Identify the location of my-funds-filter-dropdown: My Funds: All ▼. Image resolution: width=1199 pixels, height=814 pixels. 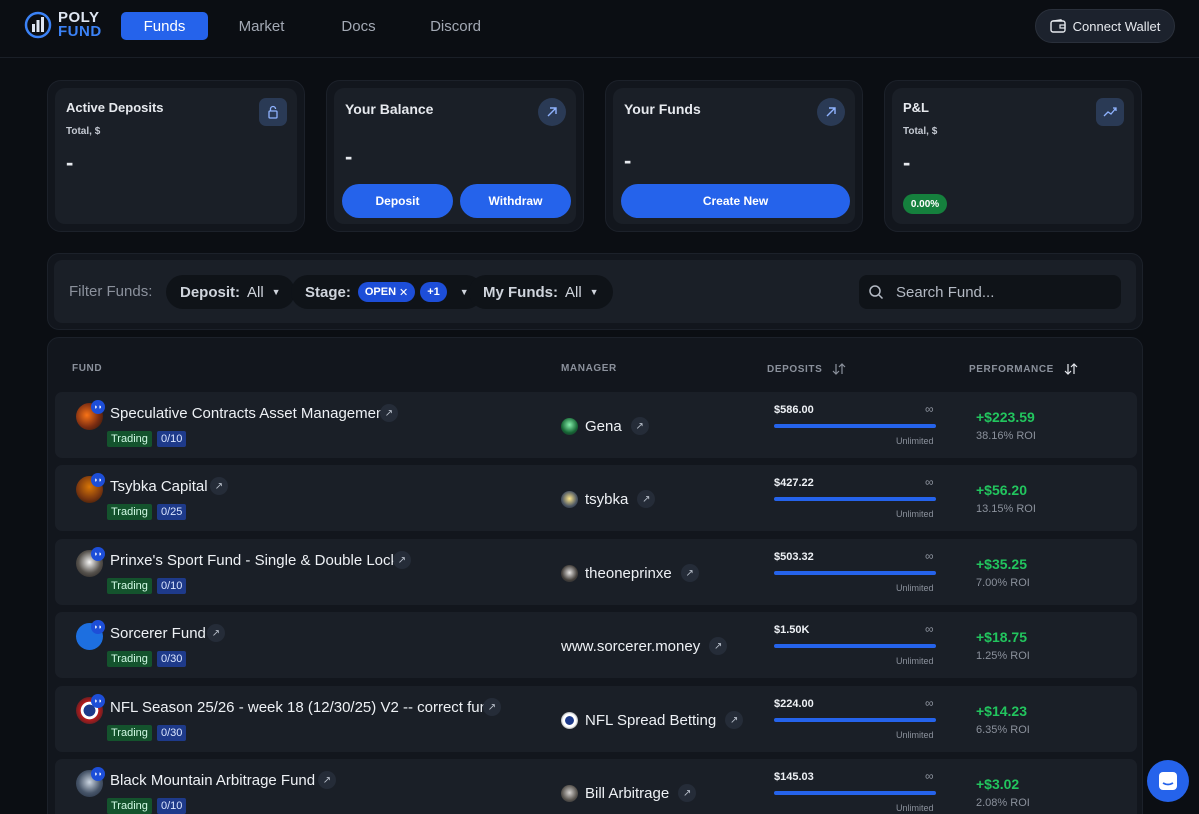
(541, 292).